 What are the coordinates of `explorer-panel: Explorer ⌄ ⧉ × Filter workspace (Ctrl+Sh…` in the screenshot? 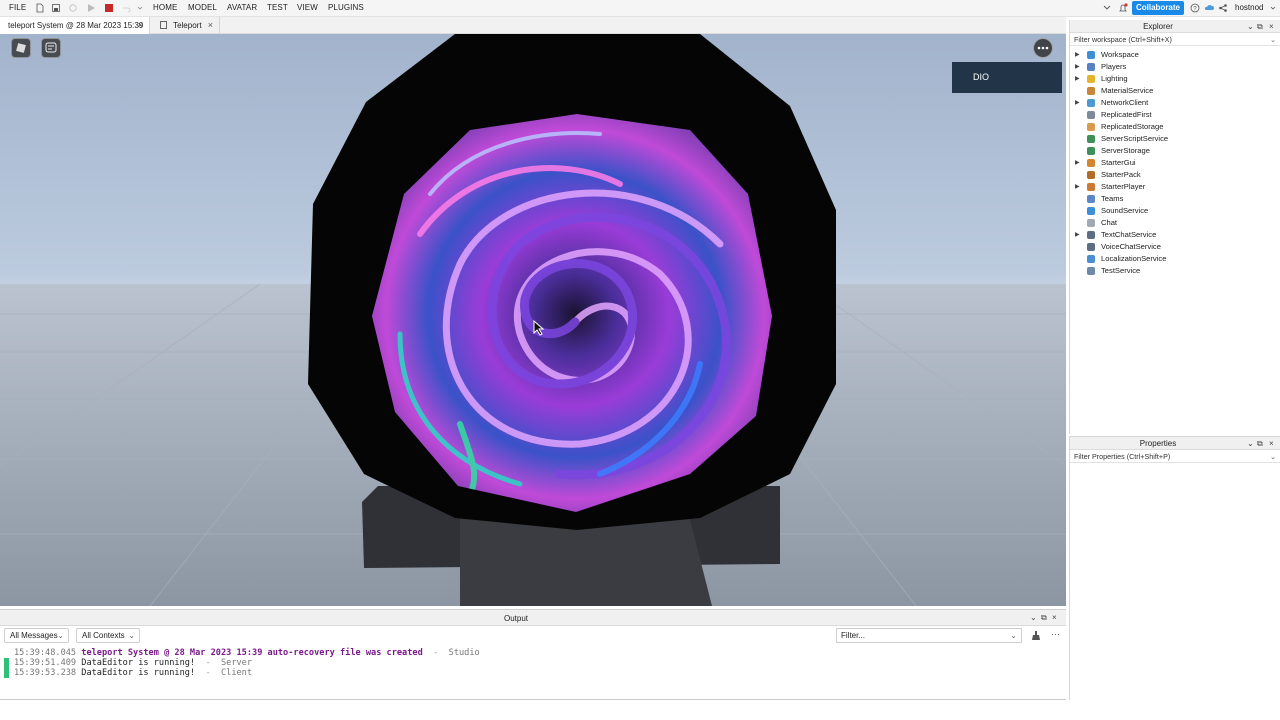 It's located at (1174, 227).